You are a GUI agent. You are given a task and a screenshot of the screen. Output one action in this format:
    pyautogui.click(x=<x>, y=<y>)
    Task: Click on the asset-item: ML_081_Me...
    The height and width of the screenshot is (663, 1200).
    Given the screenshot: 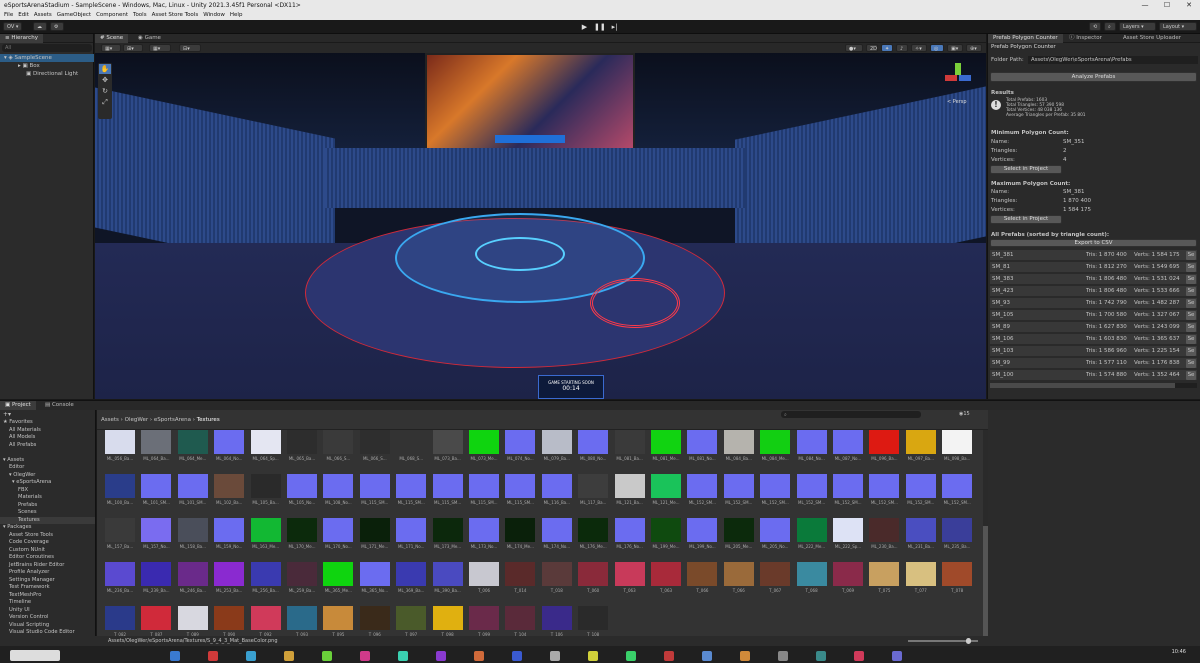 What is the action you would take?
    pyautogui.click(x=666, y=450)
    